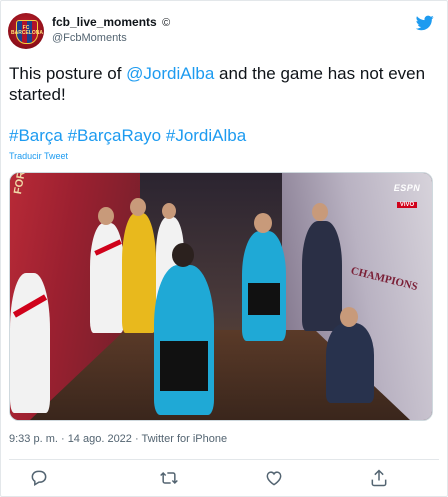 Image resolution: width=448 pixels, height=497 pixels. I want to click on twitter-bird-icon, so click(425, 23).